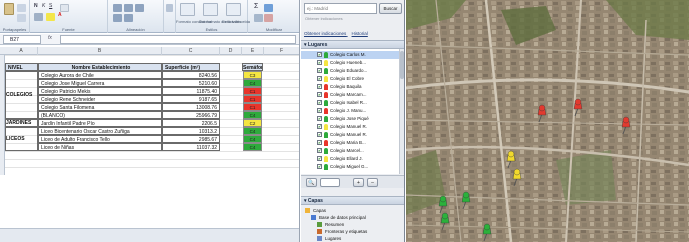 The height and width of the screenshot is (242, 689). What do you see at coordinates (100, 83) in the screenshot?
I see `table-row-name: Colegio Jose Miguel Carrera` at bounding box center [100, 83].